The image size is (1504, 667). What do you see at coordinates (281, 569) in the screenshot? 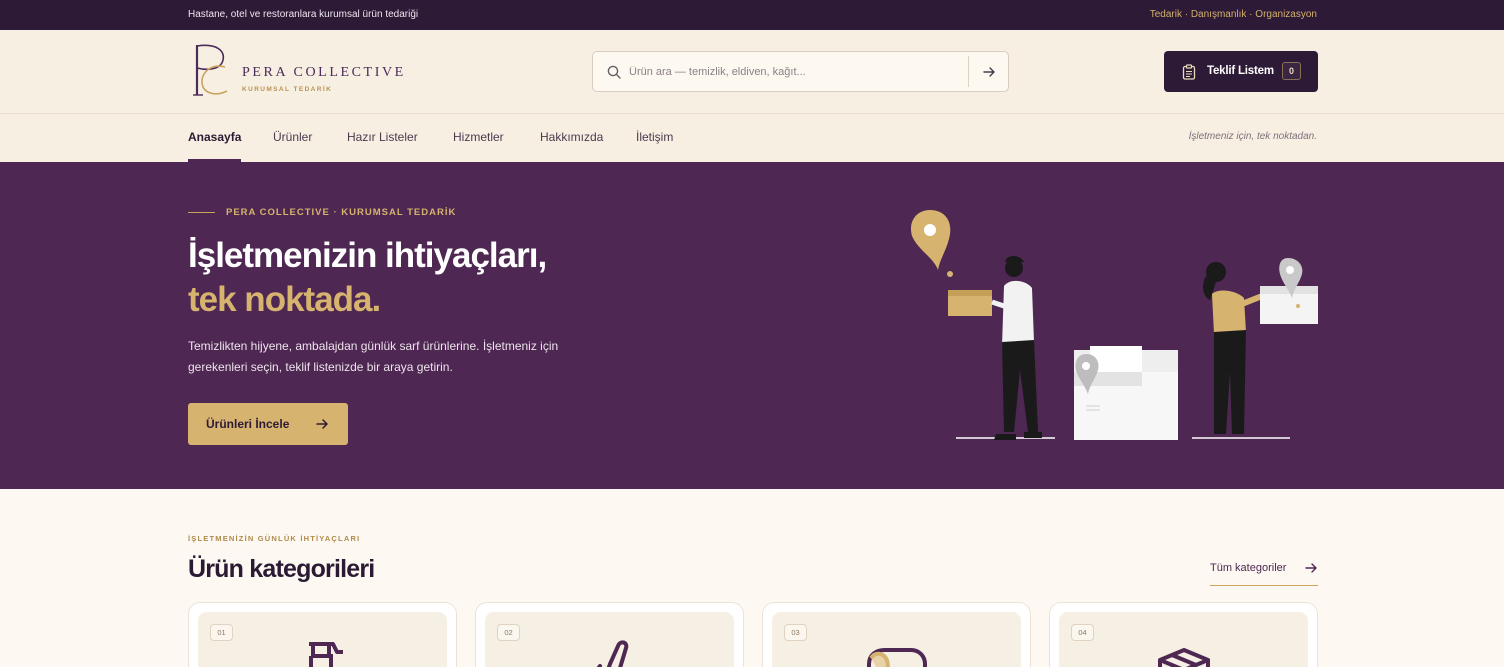
I see `categories-title: Ürün kategorileri` at bounding box center [281, 569].